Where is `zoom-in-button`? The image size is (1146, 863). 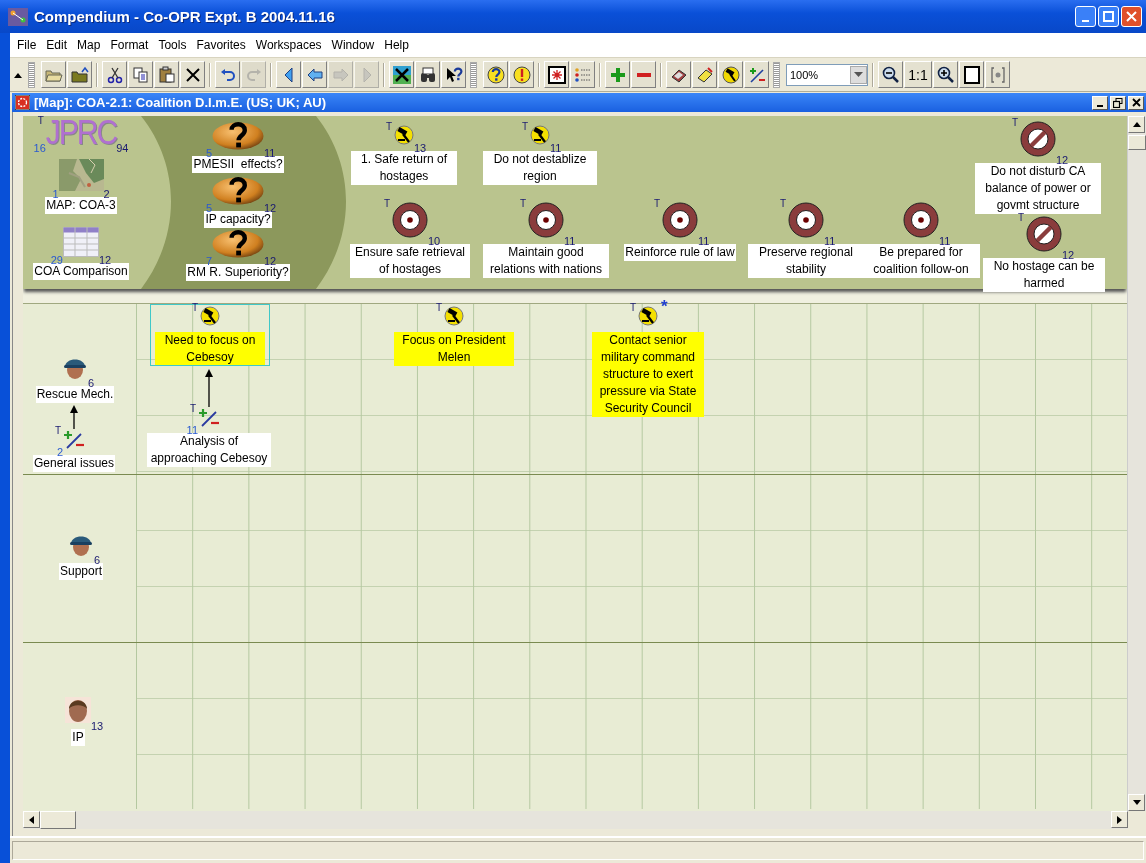 zoom-in-button is located at coordinates (945, 74).